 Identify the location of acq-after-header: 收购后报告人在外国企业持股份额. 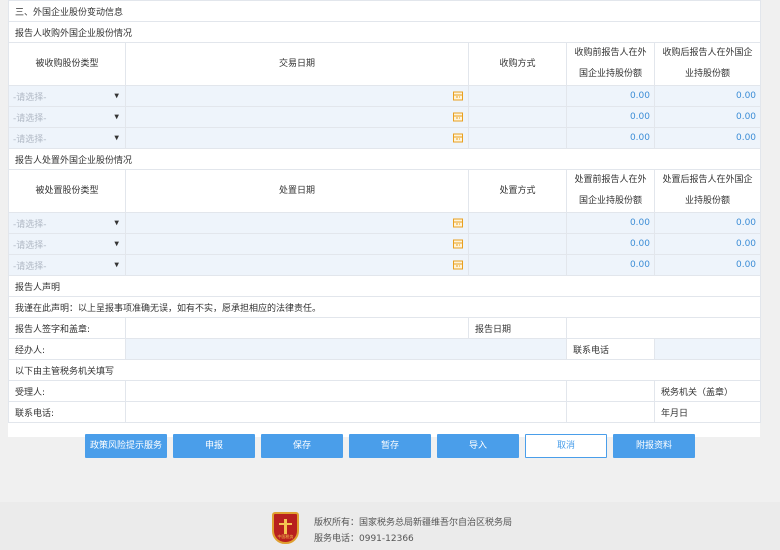
(707, 64).